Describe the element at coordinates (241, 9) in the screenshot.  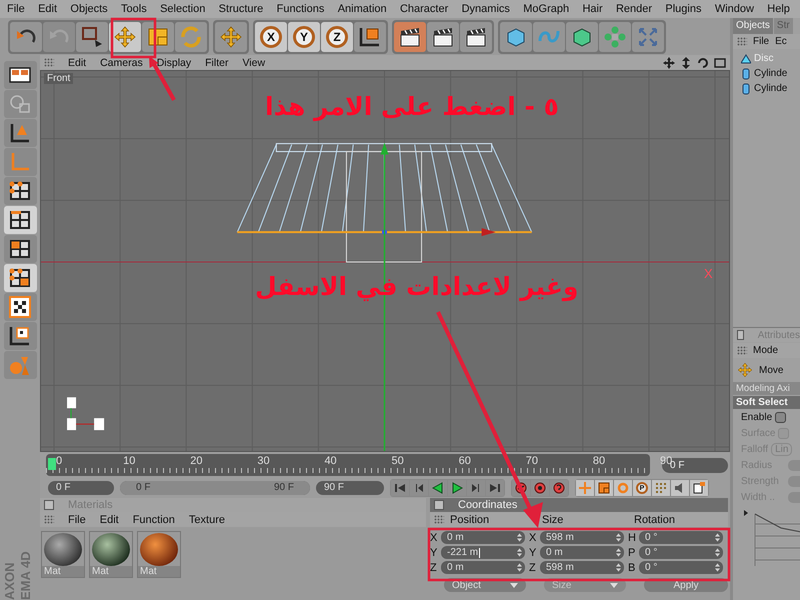
I see `menu-item: Structure` at that location.